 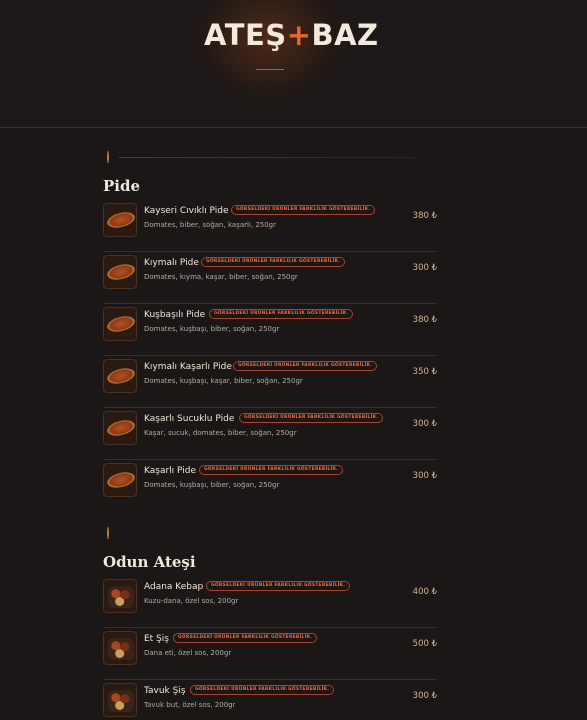 I want to click on item-price: 500 ₺, so click(x=424, y=644).